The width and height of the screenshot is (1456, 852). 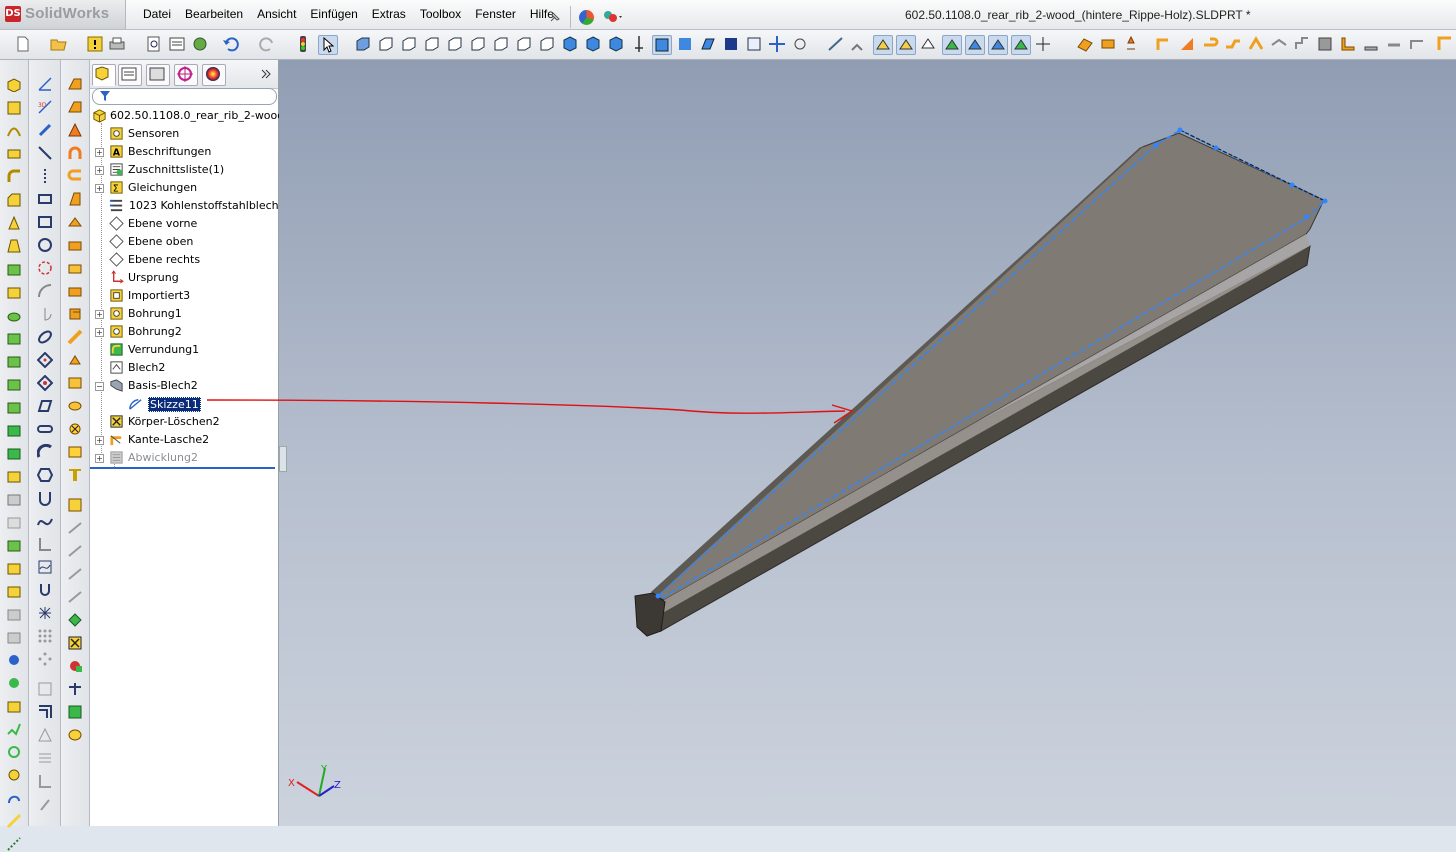 What do you see at coordinates (45, 268) in the screenshot?
I see `perimeter-circle-icon` at bounding box center [45, 268].